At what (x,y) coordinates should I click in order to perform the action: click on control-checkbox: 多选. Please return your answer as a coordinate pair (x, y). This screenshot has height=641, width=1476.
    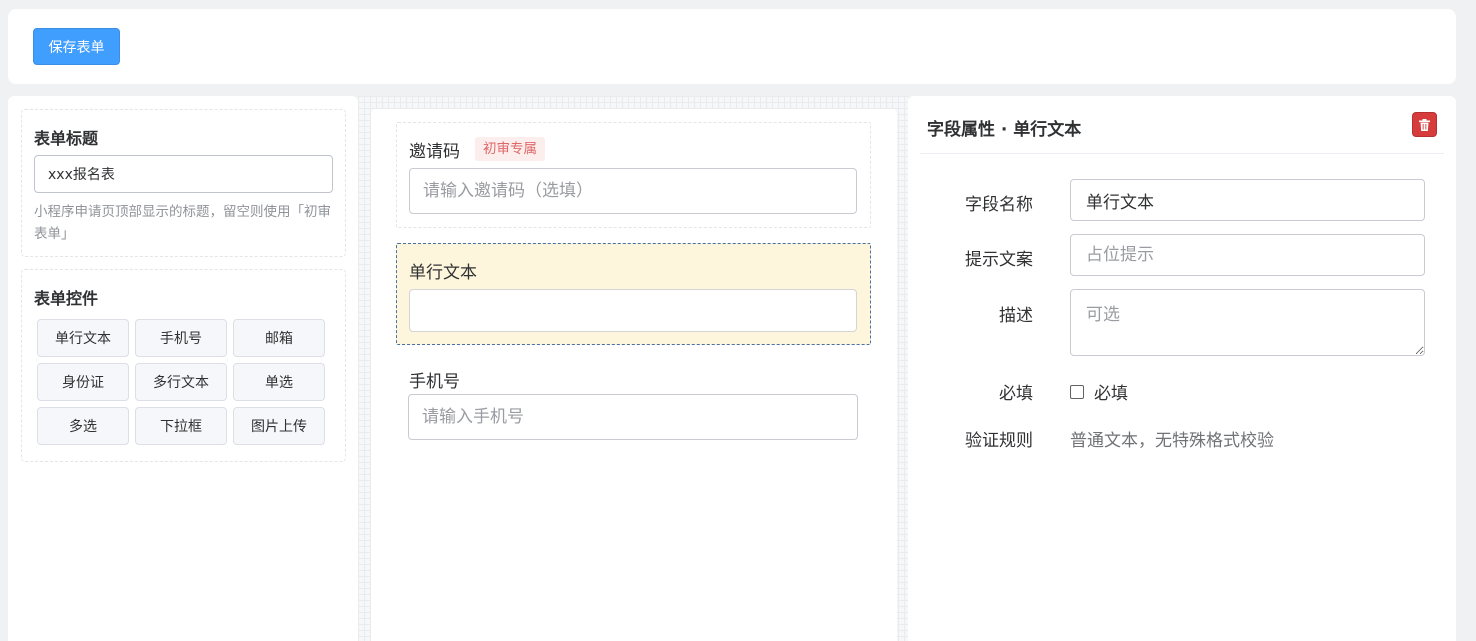
    Looking at the image, I should click on (83, 426).